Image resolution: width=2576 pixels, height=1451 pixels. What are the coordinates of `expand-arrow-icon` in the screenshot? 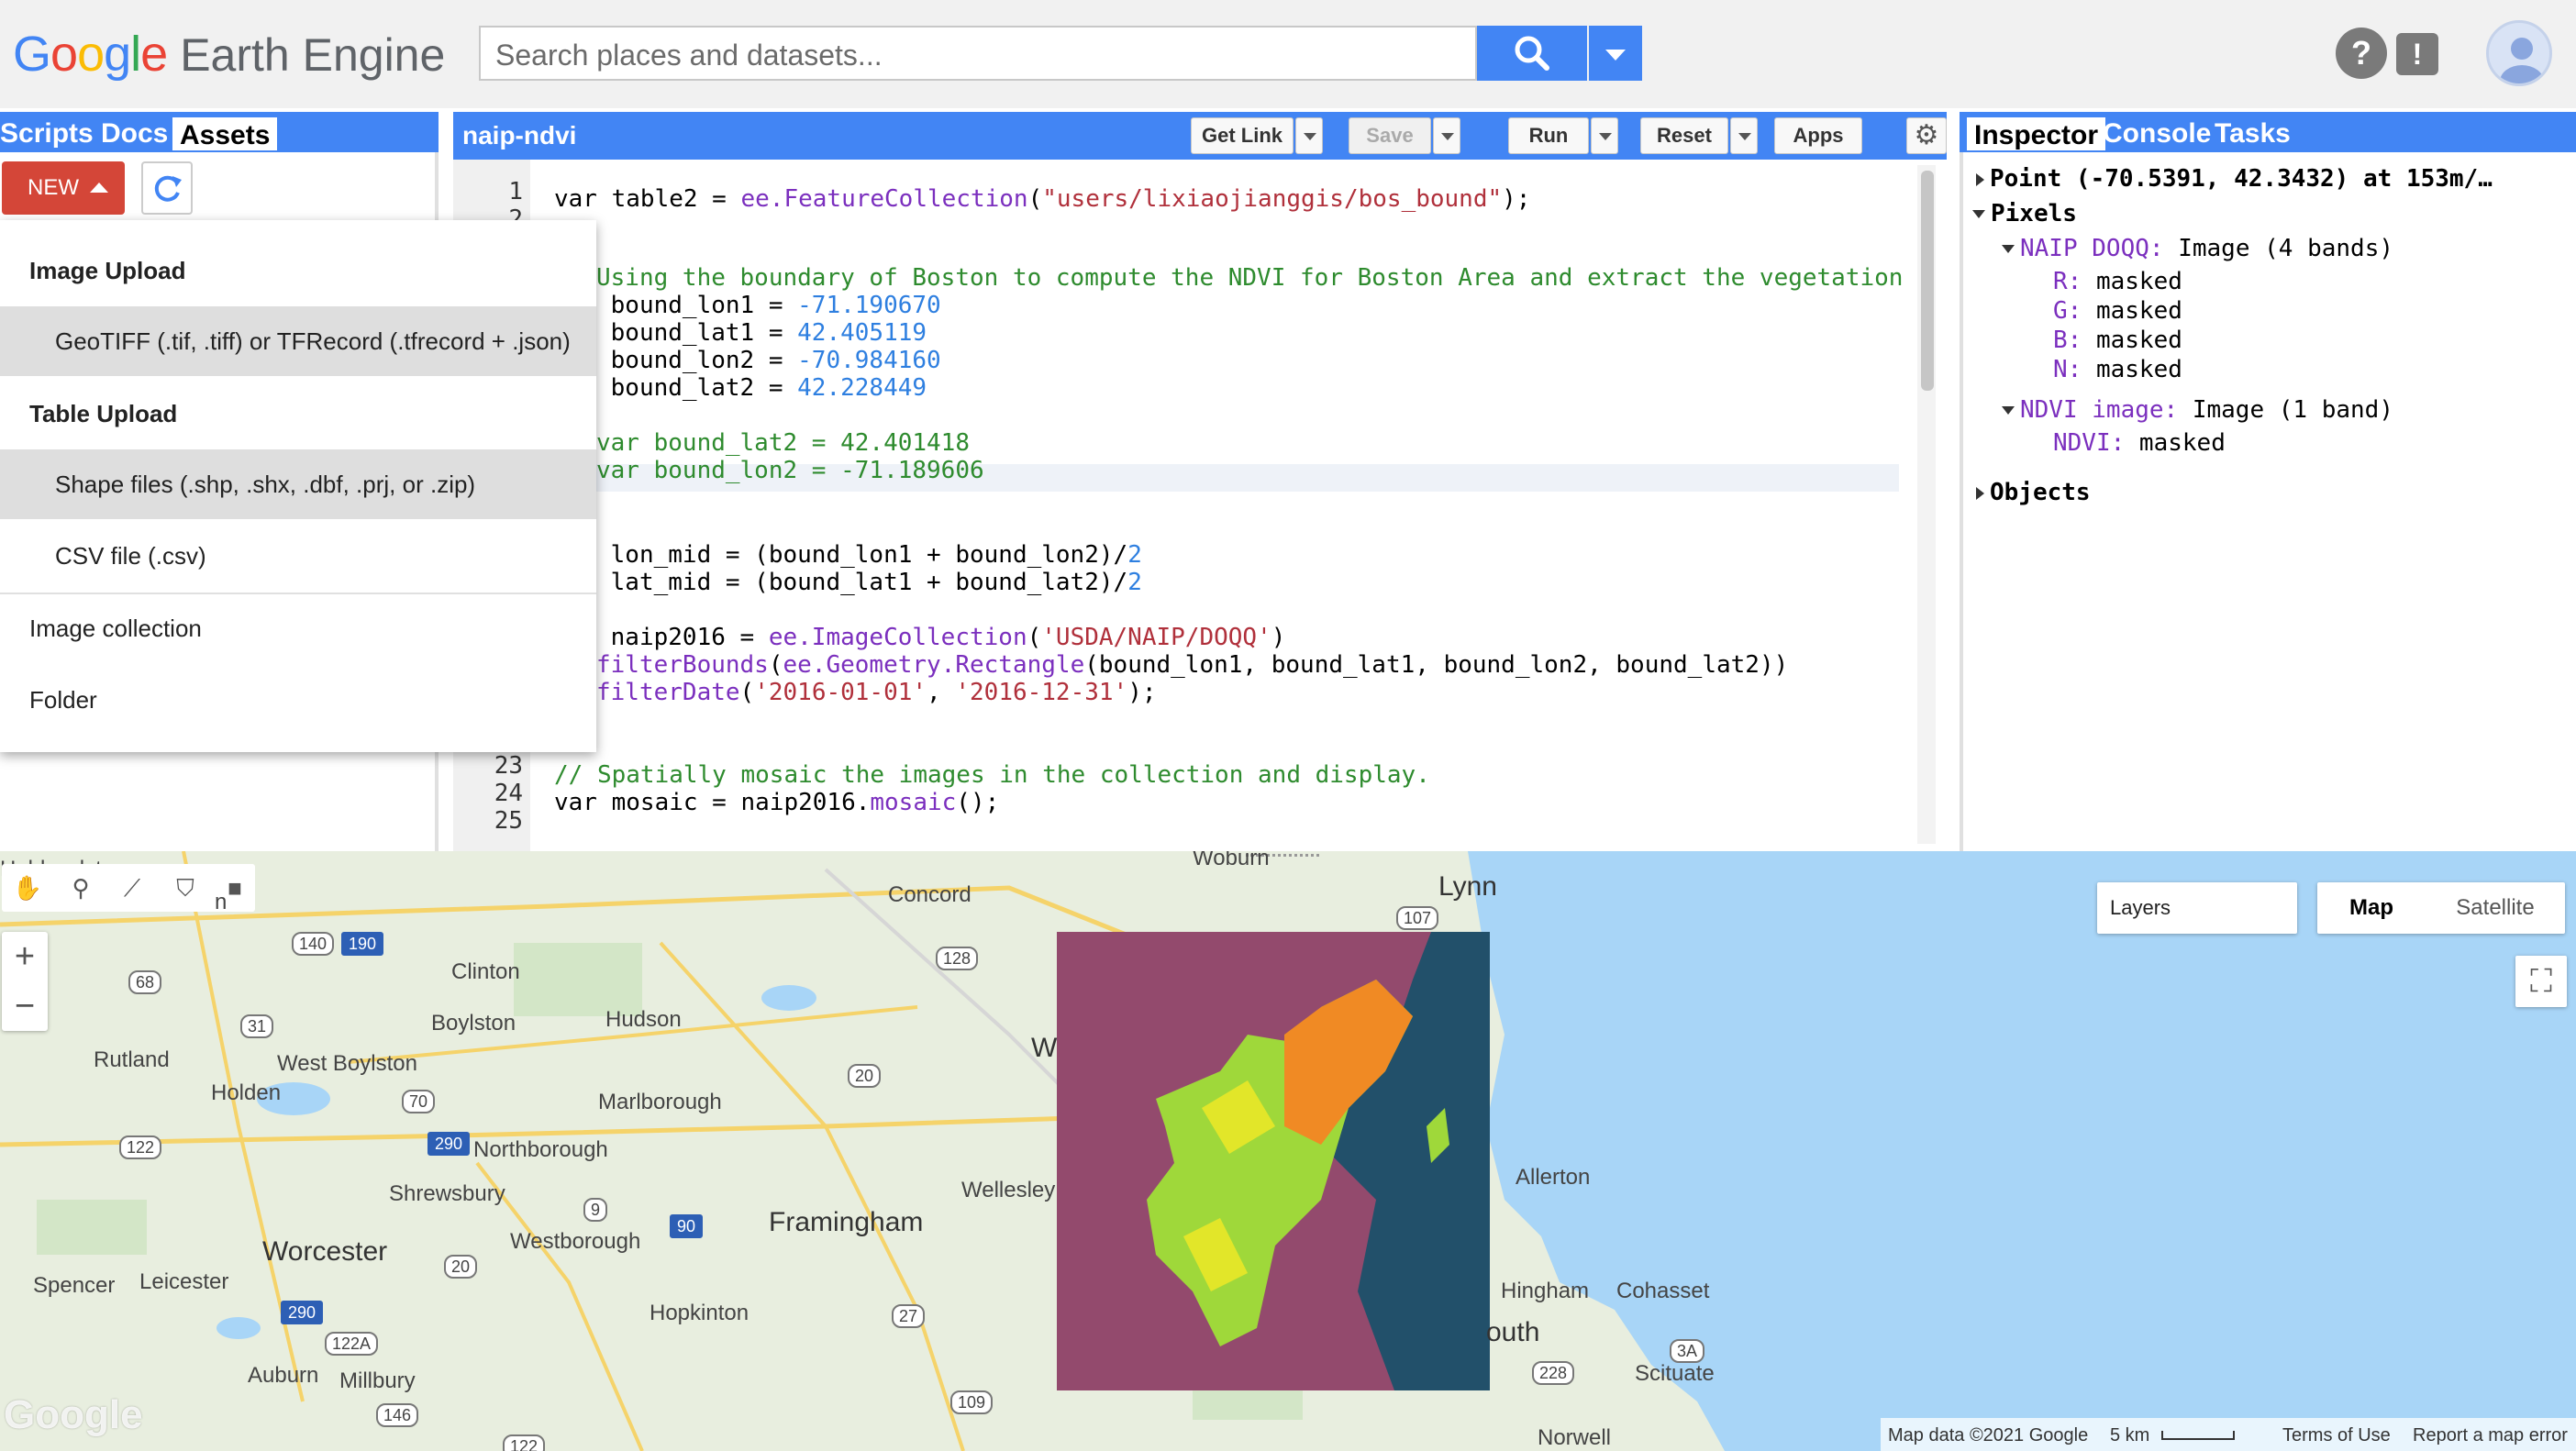 It's located at (1980, 493).